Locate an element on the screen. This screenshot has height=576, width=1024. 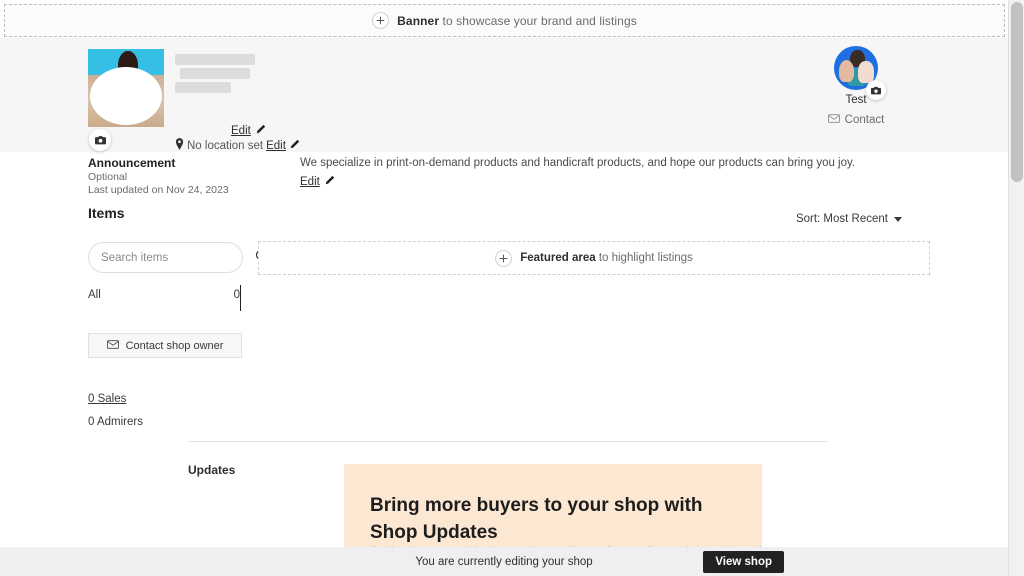
location-edit-link: Edit is located at coordinates (276, 146).